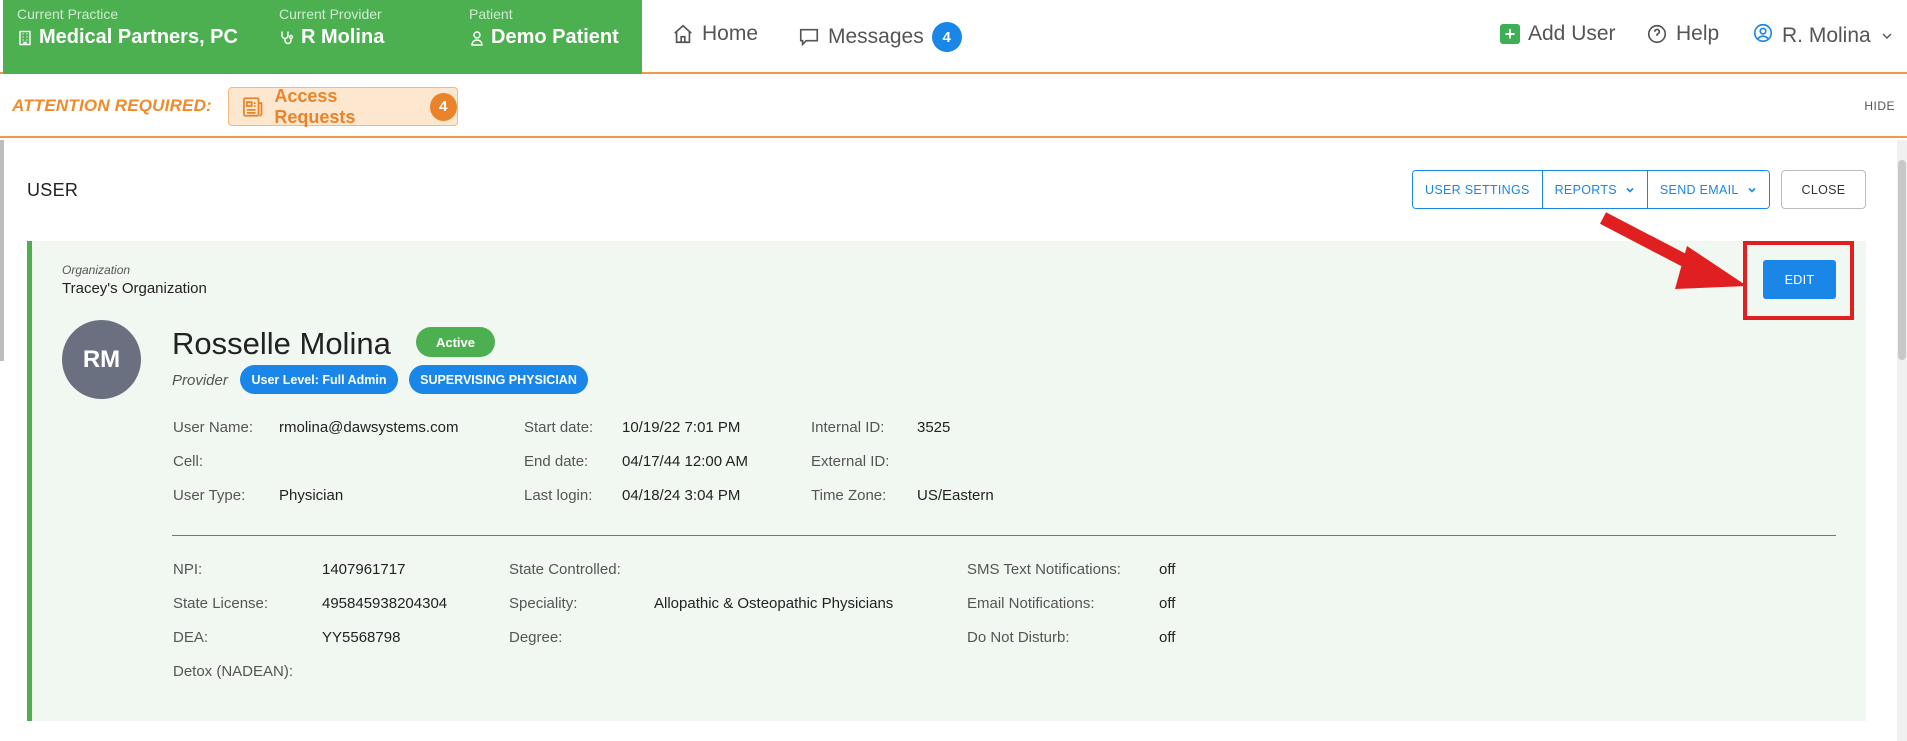 Image resolution: width=1907 pixels, height=741 pixels. I want to click on building-icon, so click(25, 37).